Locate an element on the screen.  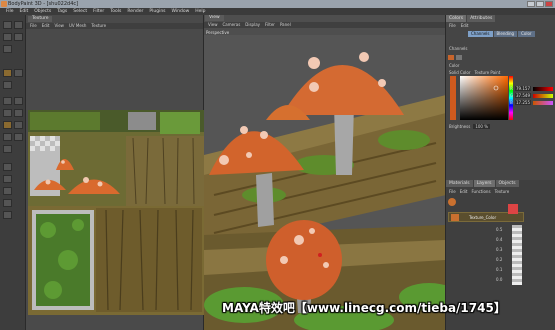
tab-materials: Materials is located at coordinates (459, 183).